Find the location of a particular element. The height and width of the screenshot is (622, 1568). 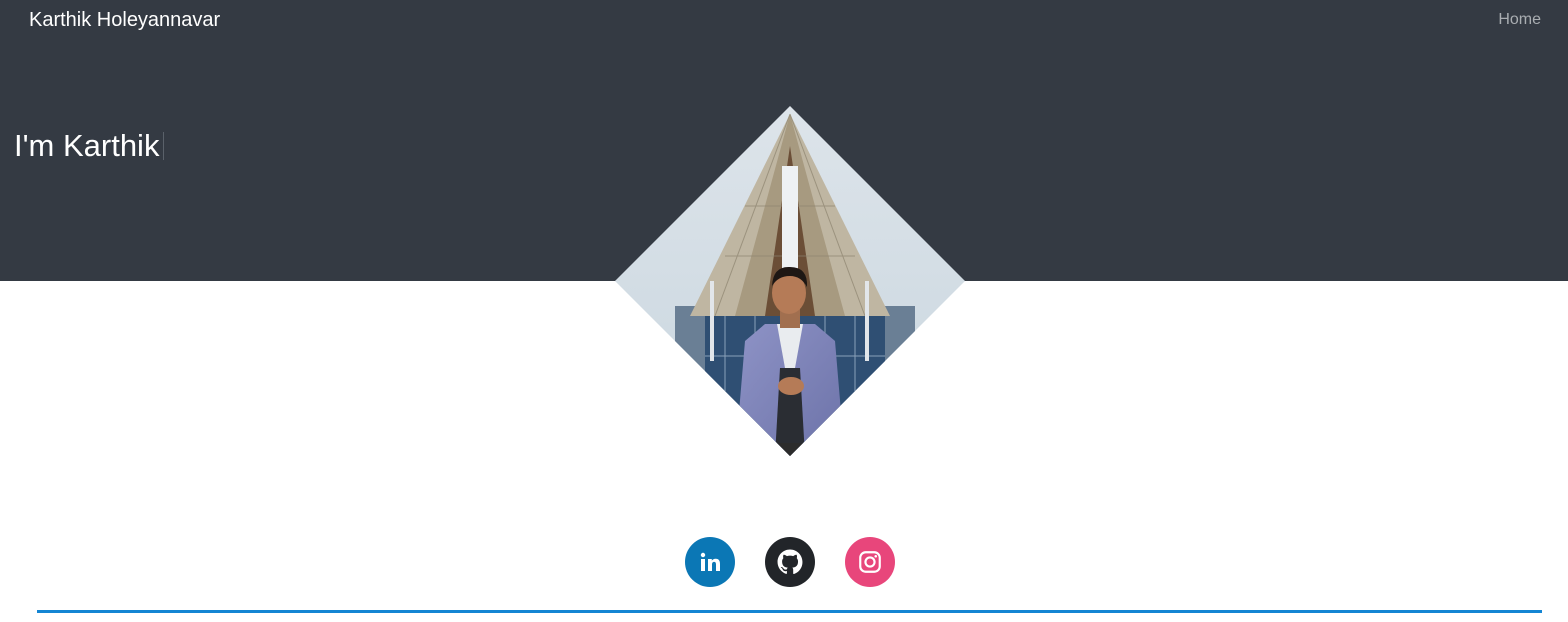

profile-photo is located at coordinates (790, 281).